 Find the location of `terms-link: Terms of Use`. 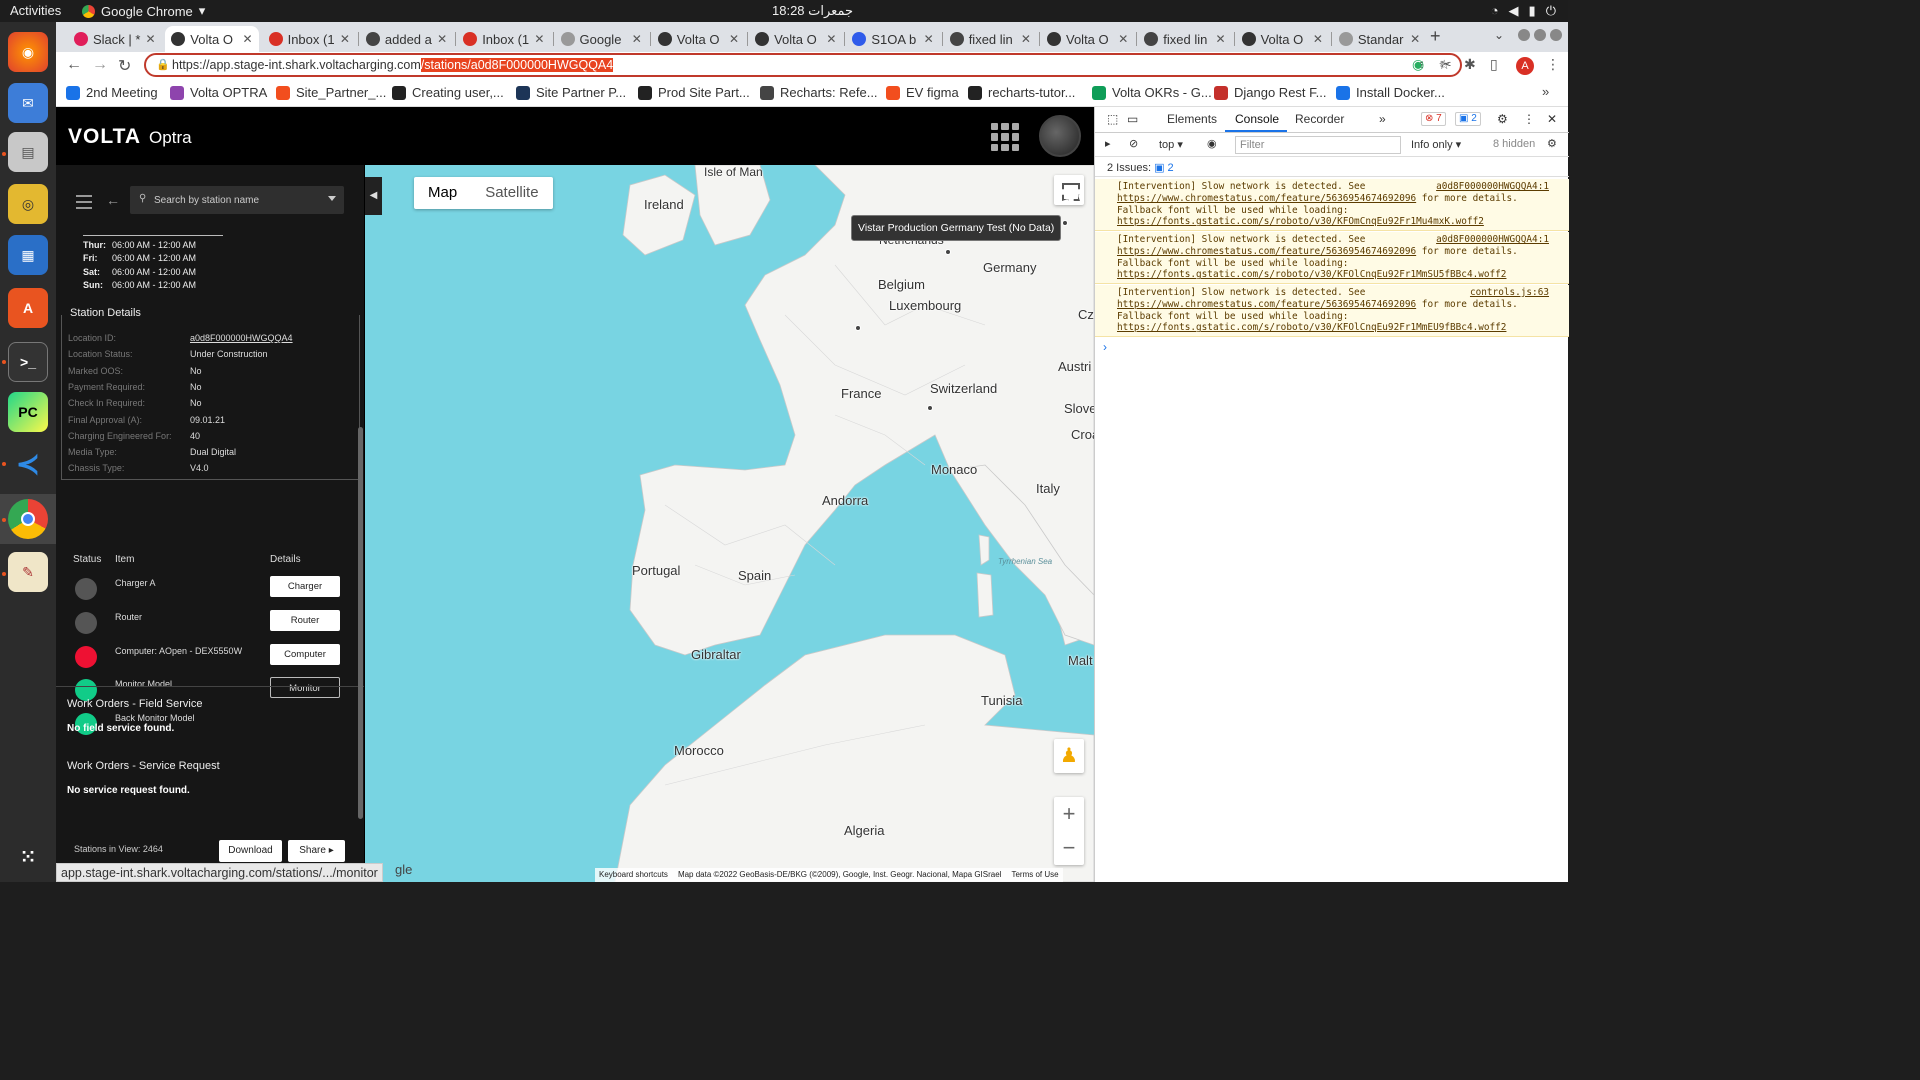

terms-link: Terms of Use is located at coordinates (1034, 875).